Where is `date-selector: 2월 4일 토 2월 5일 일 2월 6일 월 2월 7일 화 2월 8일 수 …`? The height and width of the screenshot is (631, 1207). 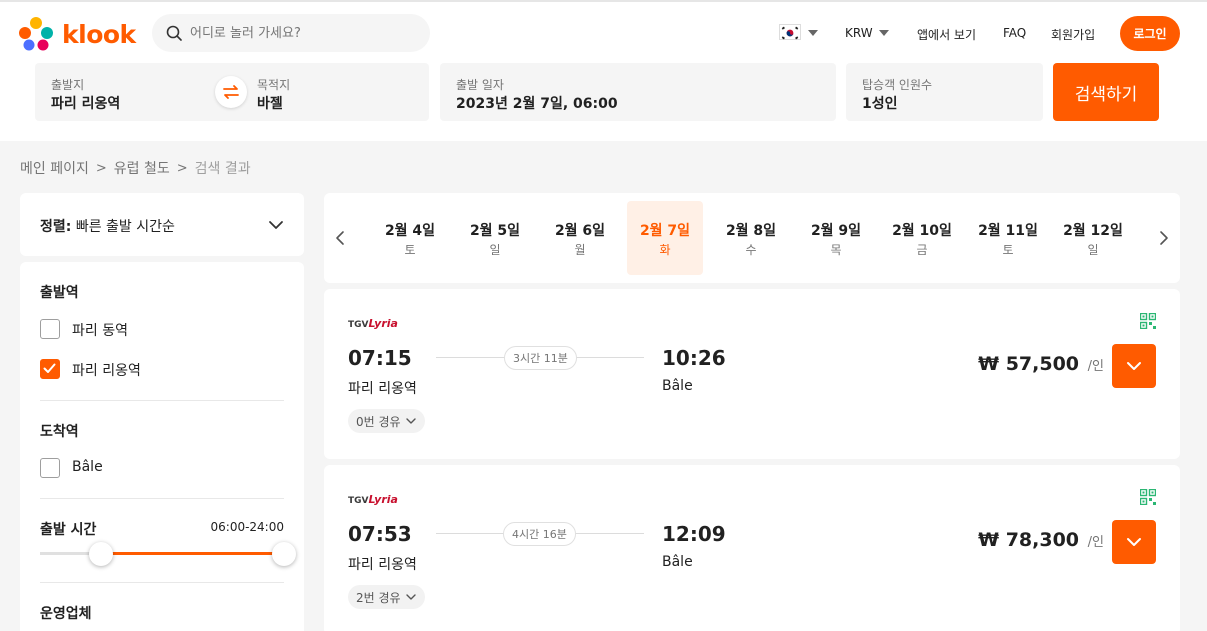 date-selector: 2월 4일 토 2월 5일 일 2월 6일 월 2월 7일 화 2월 8일 수 … is located at coordinates (752, 238).